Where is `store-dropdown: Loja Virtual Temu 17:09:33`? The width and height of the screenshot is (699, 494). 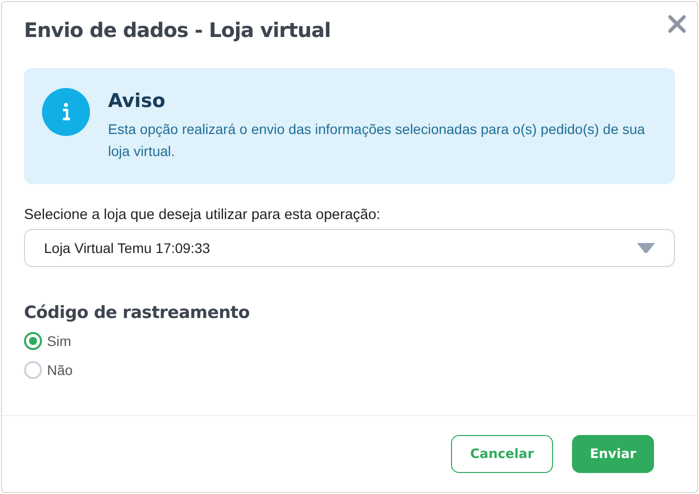 store-dropdown: Loja Virtual Temu 17:09:33 is located at coordinates (349, 248).